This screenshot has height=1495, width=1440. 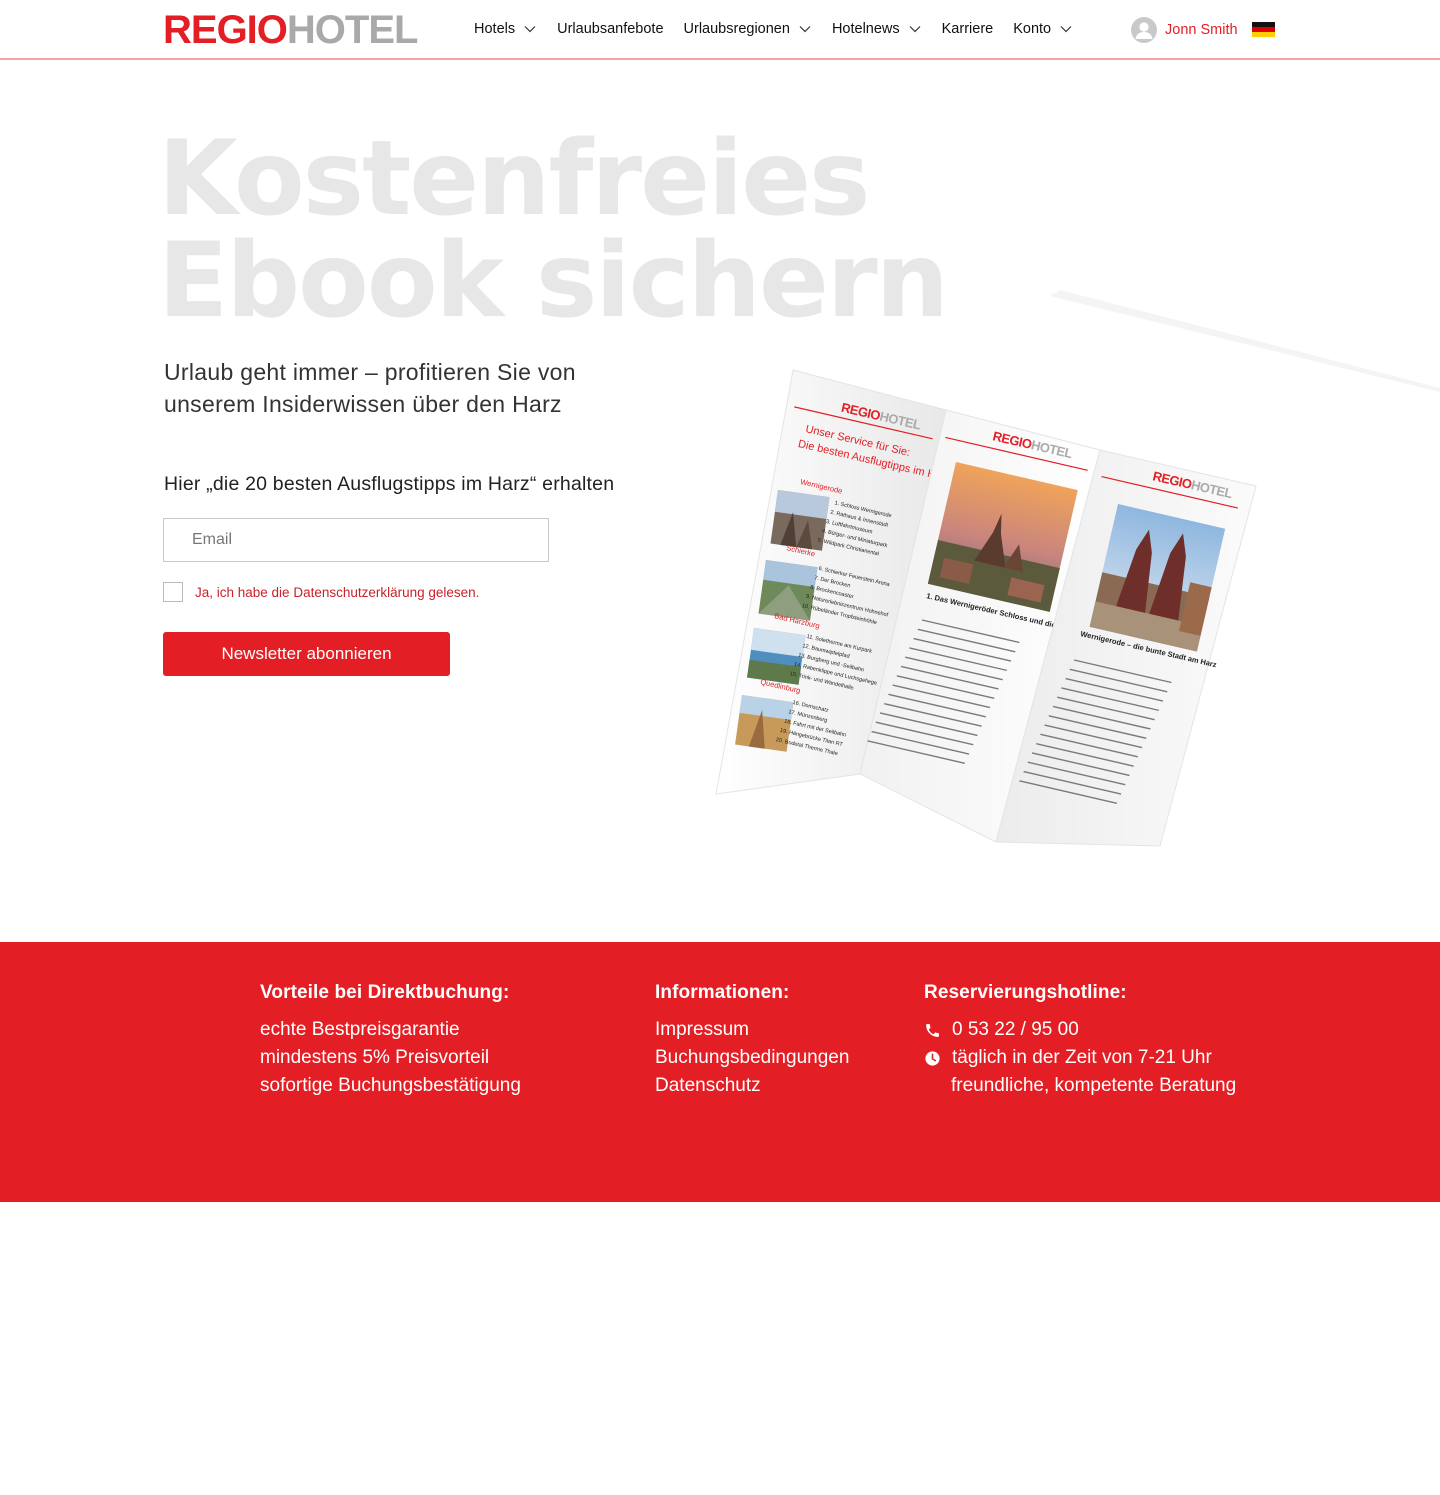 I want to click on nav-label: Urlaubsanfebote, so click(x=610, y=29).